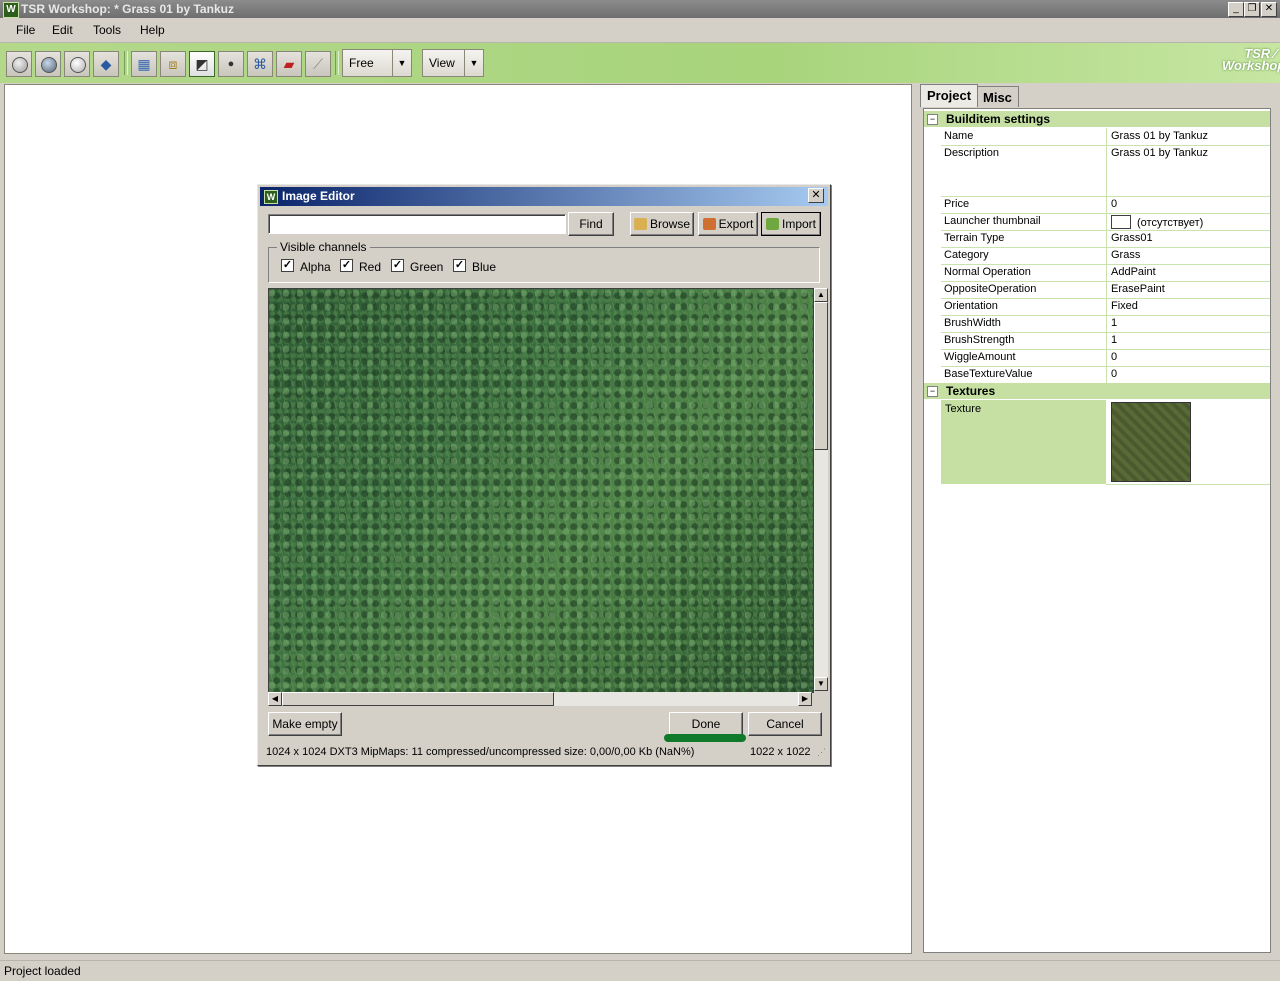 The height and width of the screenshot is (981, 1280). What do you see at coordinates (1105, 341) in the screenshot?
I see `property-row: BrushStrength 1` at bounding box center [1105, 341].